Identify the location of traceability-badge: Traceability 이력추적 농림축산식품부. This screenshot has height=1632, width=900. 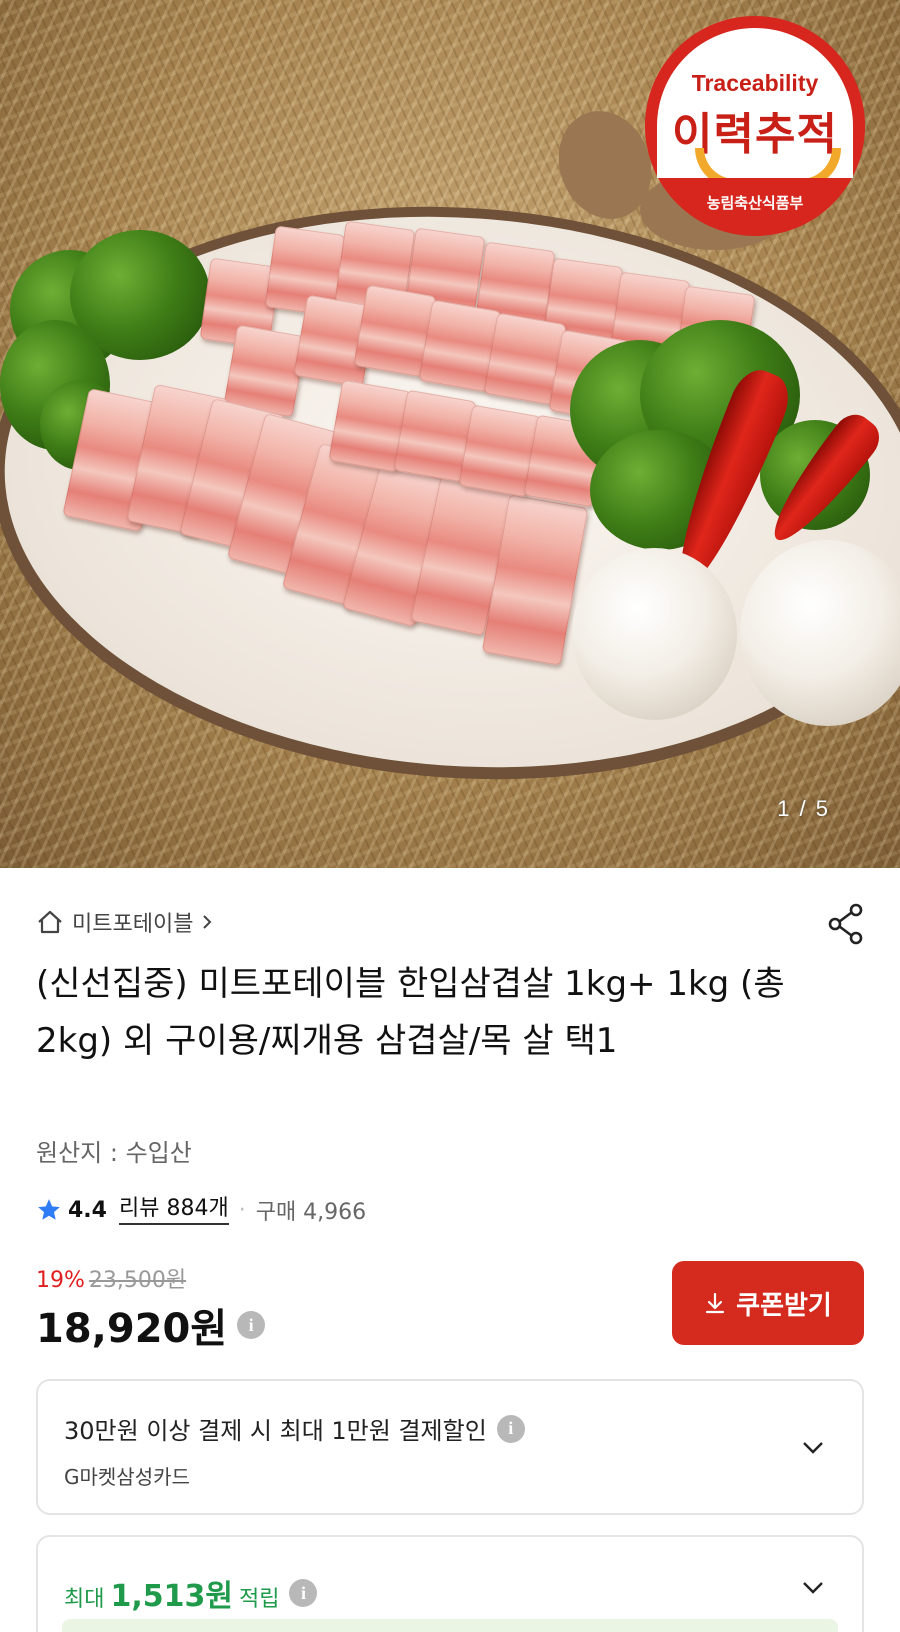
(755, 126).